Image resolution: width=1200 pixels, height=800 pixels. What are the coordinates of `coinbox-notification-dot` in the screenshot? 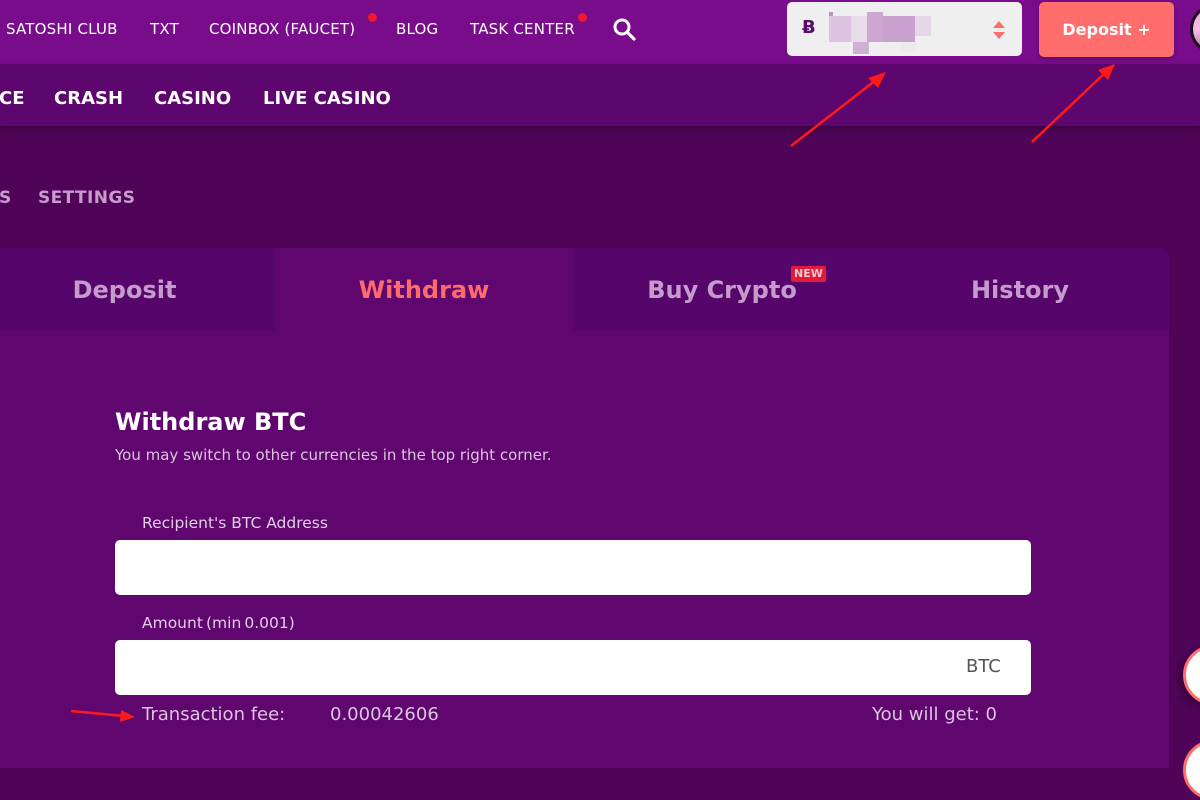 It's located at (372, 17).